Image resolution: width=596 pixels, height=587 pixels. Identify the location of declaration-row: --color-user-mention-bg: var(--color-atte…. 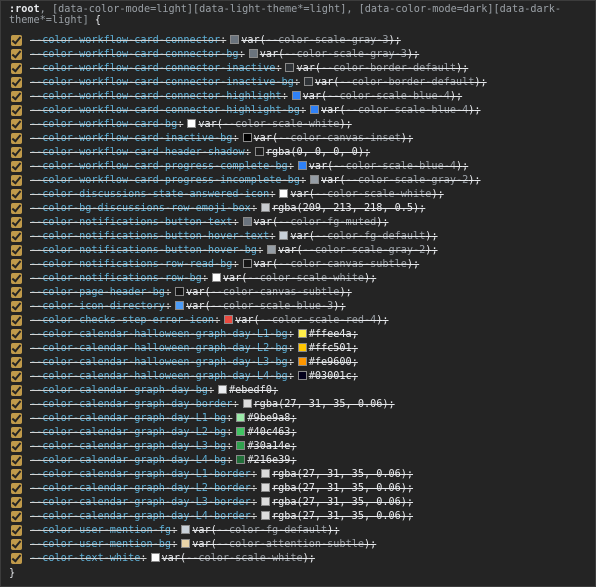
(298, 545).